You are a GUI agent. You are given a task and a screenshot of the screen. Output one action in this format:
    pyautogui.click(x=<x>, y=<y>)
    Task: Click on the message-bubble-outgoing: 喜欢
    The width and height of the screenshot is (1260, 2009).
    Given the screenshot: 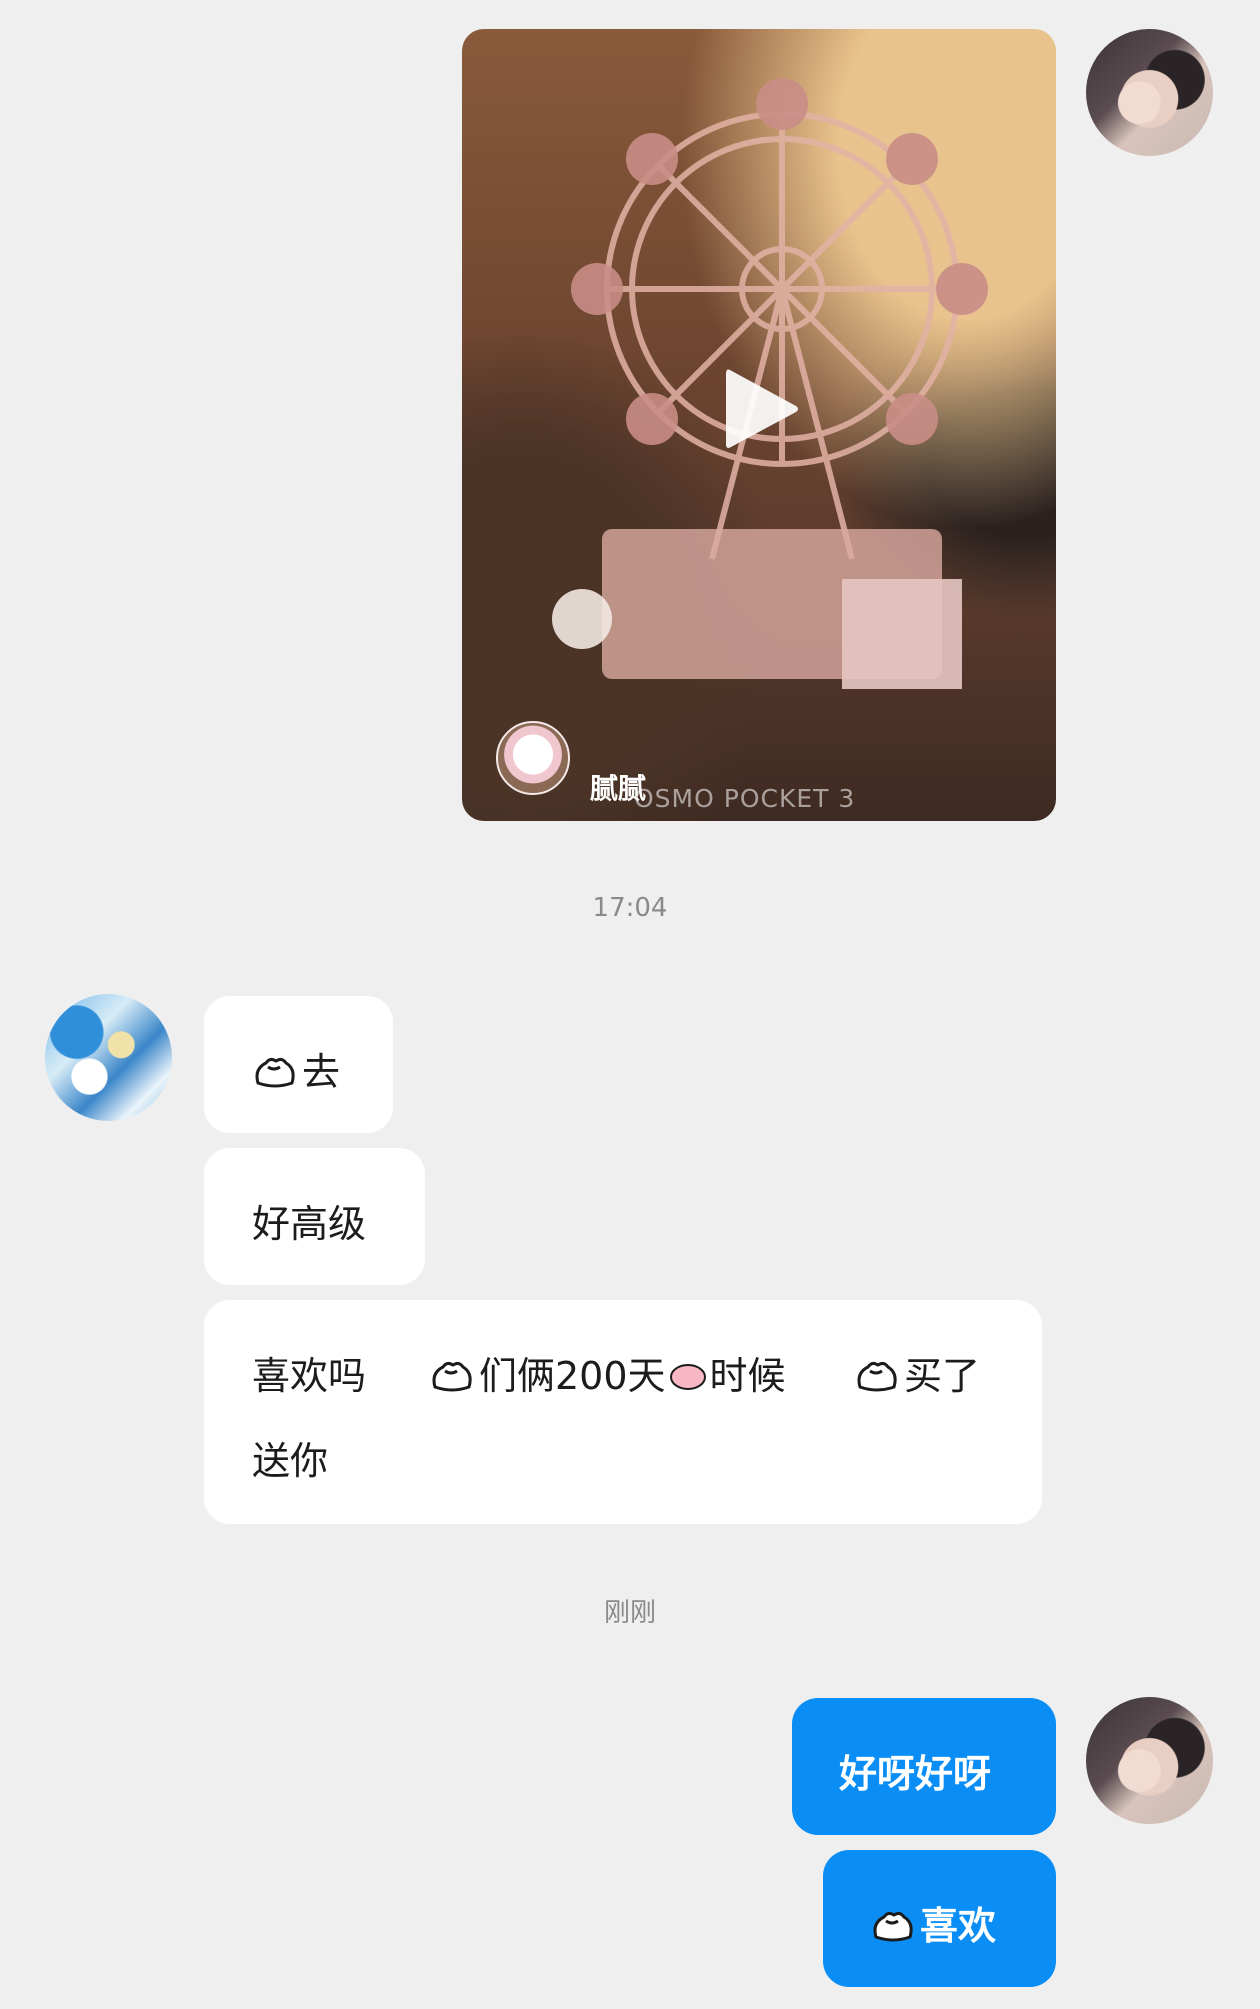 What is the action you would take?
    pyautogui.click(x=939, y=1918)
    